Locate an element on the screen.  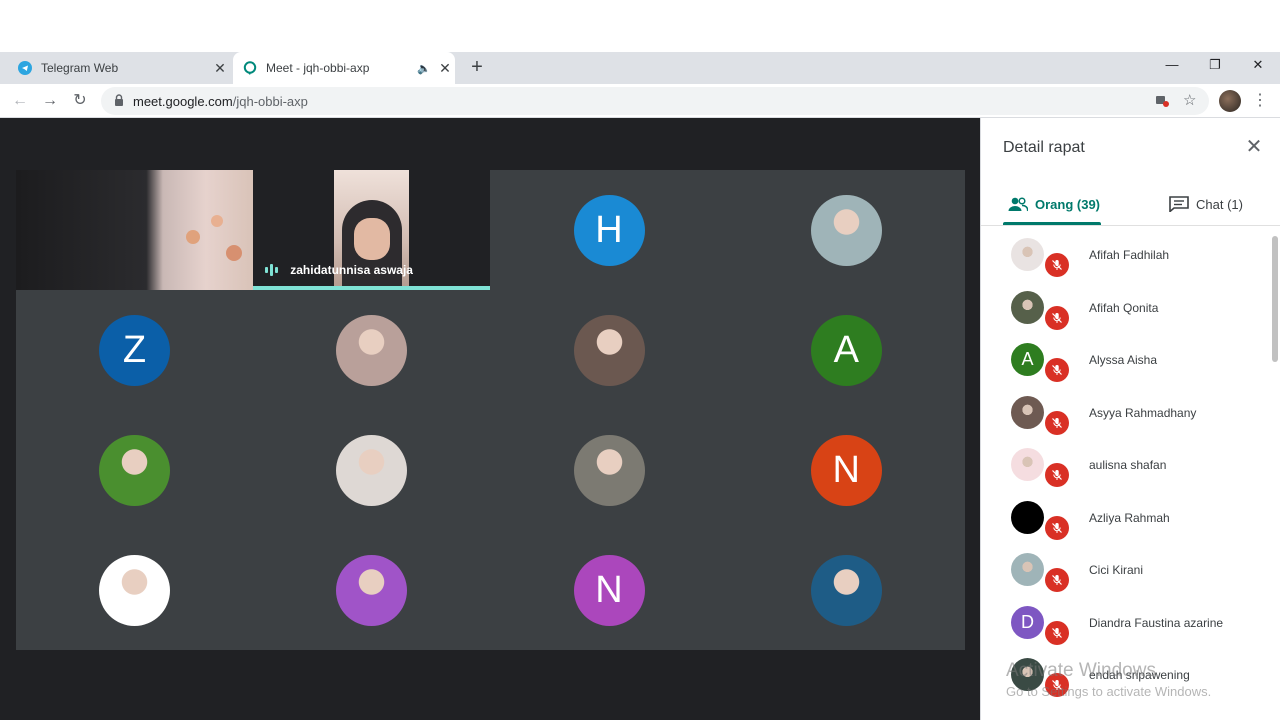
participant-row: aulisna shafan is located at coordinates (1126, 466).